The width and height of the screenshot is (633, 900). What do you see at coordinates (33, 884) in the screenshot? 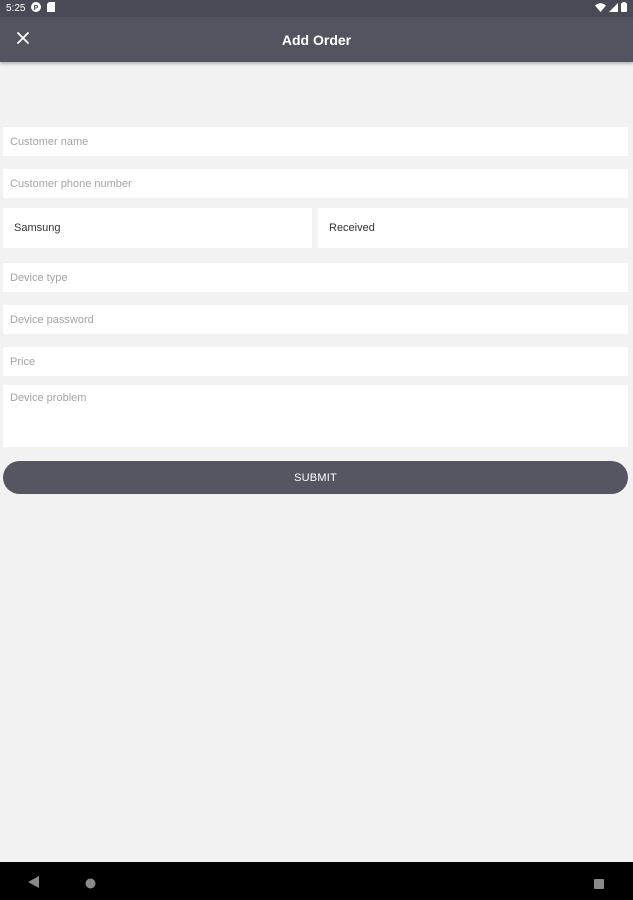
I see `back-icon` at bounding box center [33, 884].